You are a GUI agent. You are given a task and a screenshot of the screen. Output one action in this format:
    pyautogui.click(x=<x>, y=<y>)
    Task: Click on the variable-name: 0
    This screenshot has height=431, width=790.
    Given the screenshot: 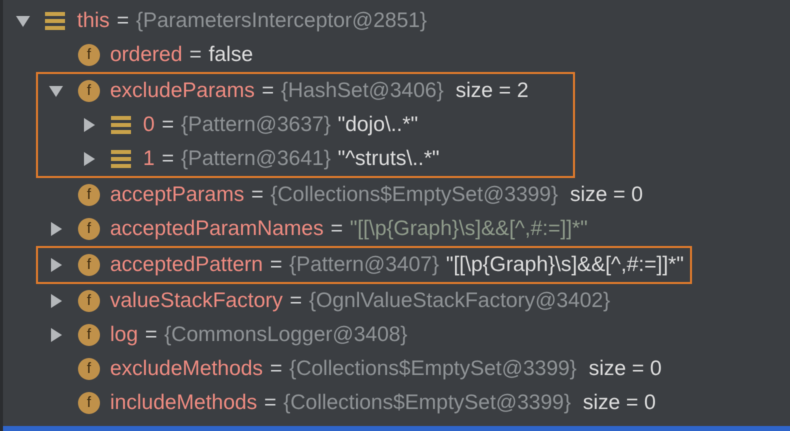 What is the action you would take?
    pyautogui.click(x=149, y=125)
    